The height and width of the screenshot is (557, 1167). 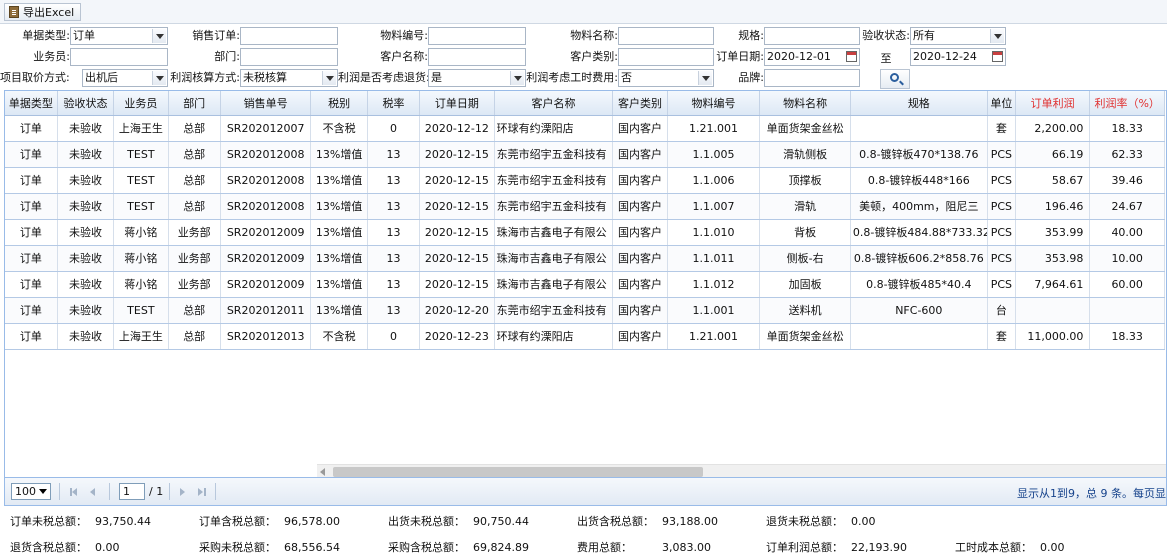 I want to click on table-cell: SR202012007, so click(x=266, y=128).